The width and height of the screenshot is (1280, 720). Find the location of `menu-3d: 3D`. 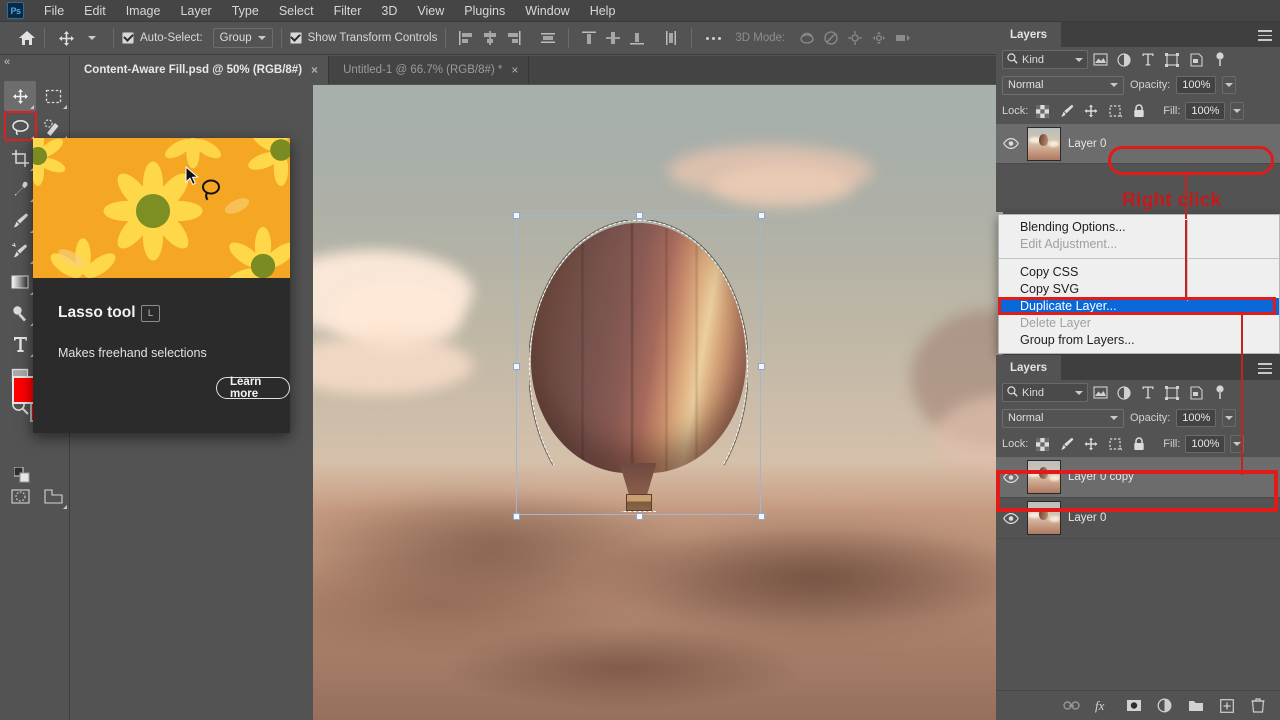

menu-3d: 3D is located at coordinates (389, 11).